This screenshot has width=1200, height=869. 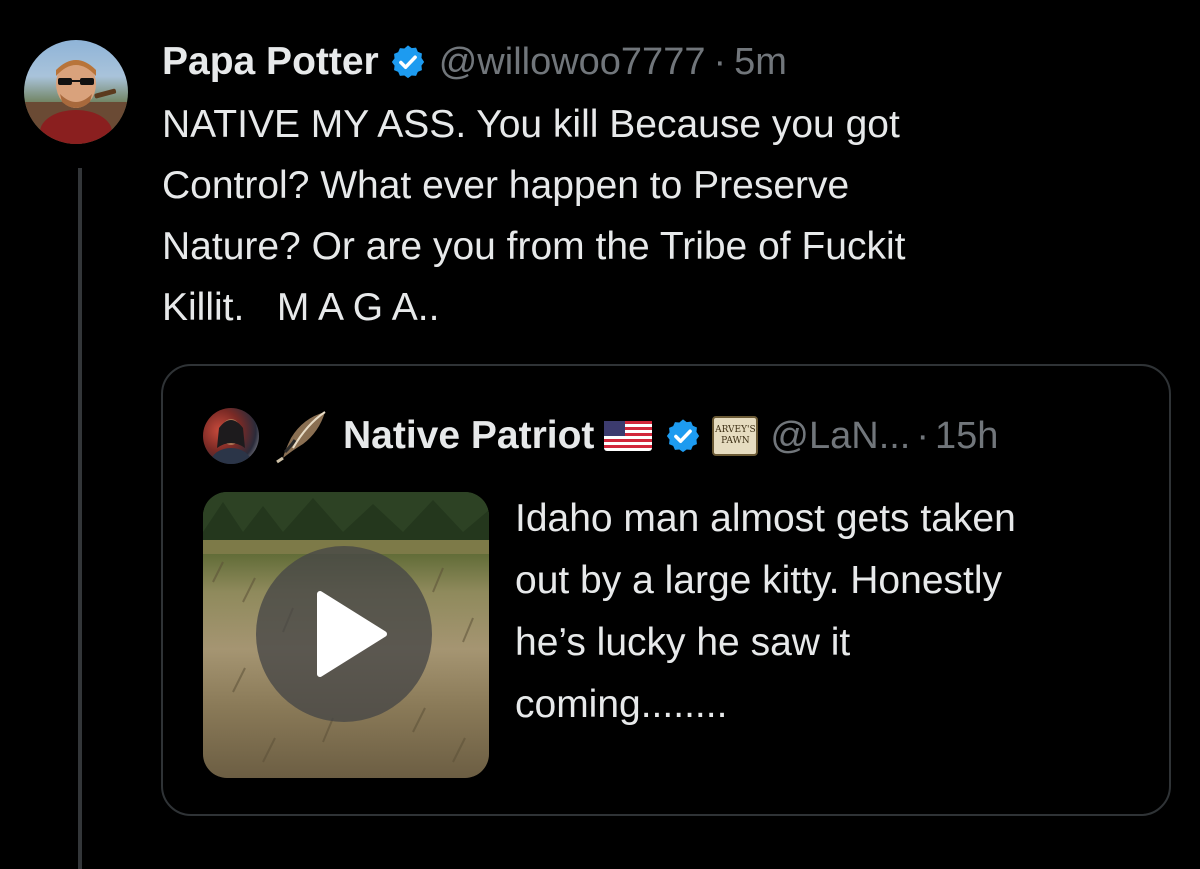 I want to click on affiliate-badge-icon: ARVEY'S PAWN, so click(x=735, y=436).